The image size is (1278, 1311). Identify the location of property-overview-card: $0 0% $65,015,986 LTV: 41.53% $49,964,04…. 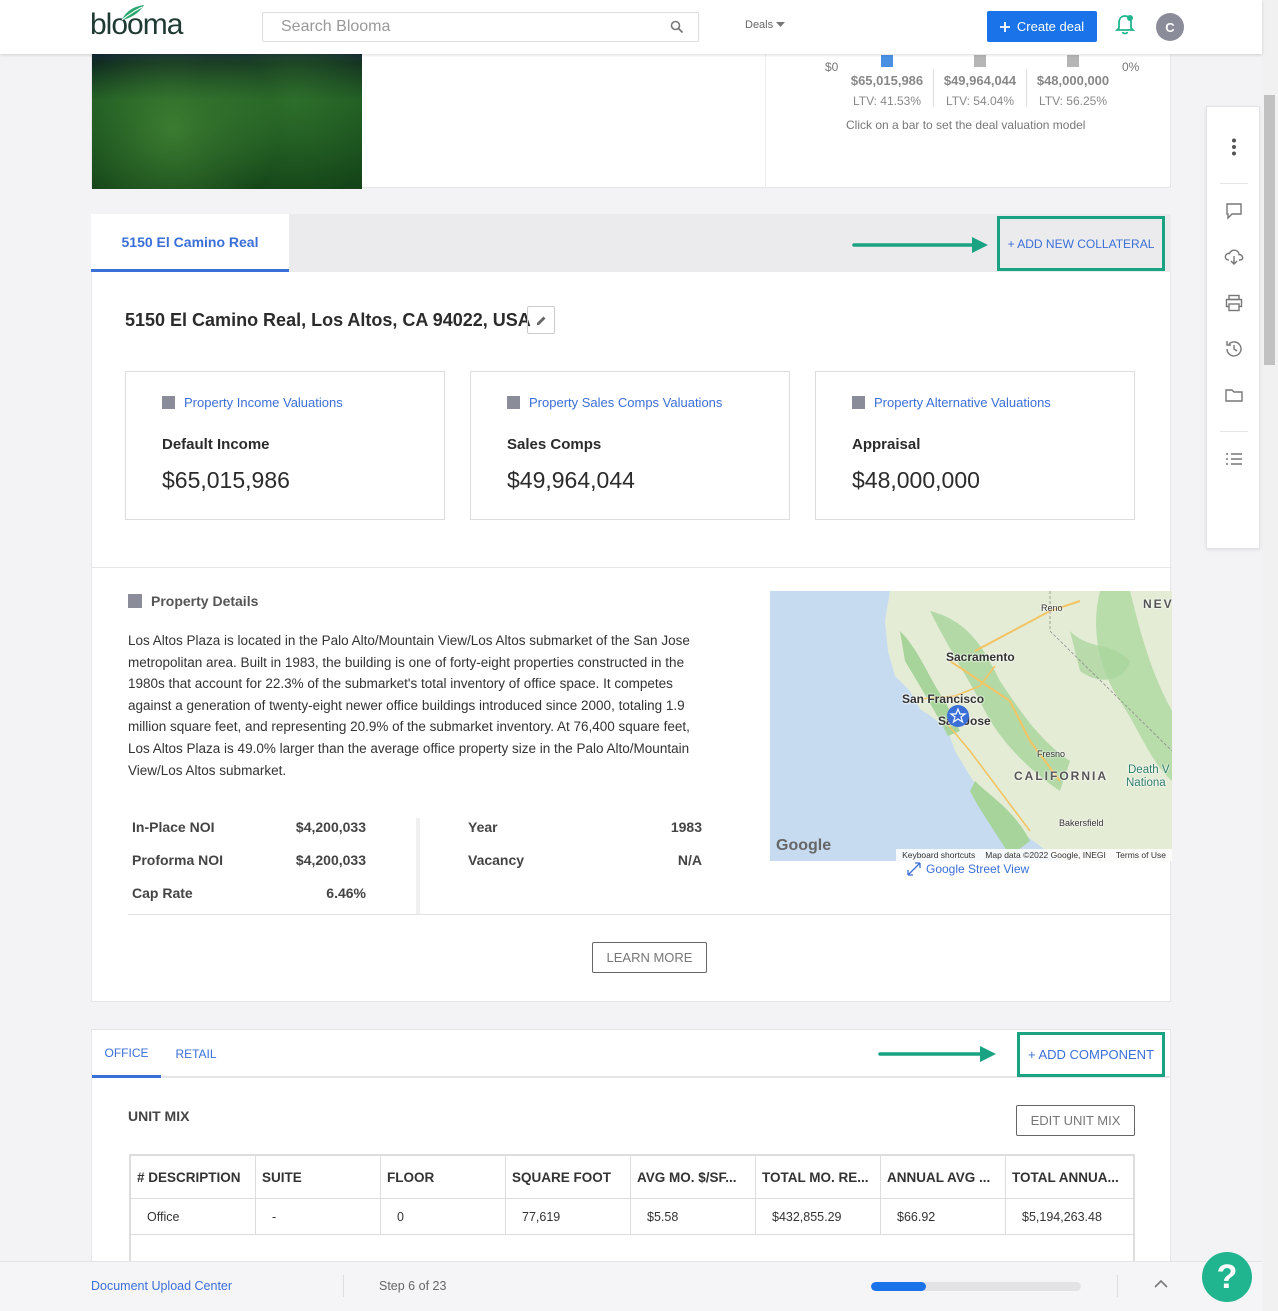
(631, 114).